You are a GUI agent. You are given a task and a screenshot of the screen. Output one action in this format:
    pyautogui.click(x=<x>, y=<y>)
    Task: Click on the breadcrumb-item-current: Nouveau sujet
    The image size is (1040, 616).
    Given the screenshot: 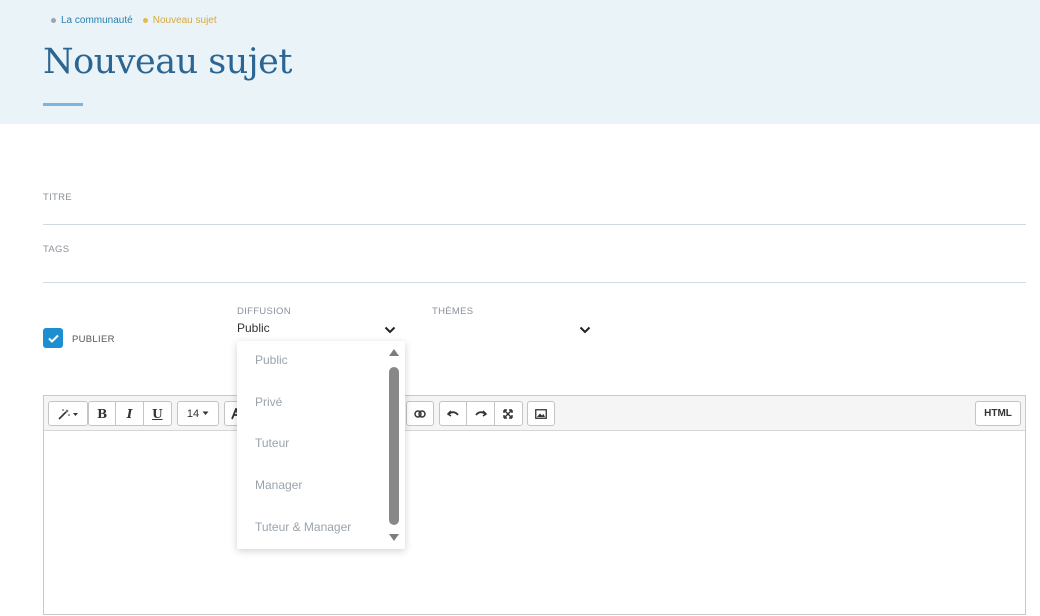 What is the action you would take?
    pyautogui.click(x=179, y=20)
    